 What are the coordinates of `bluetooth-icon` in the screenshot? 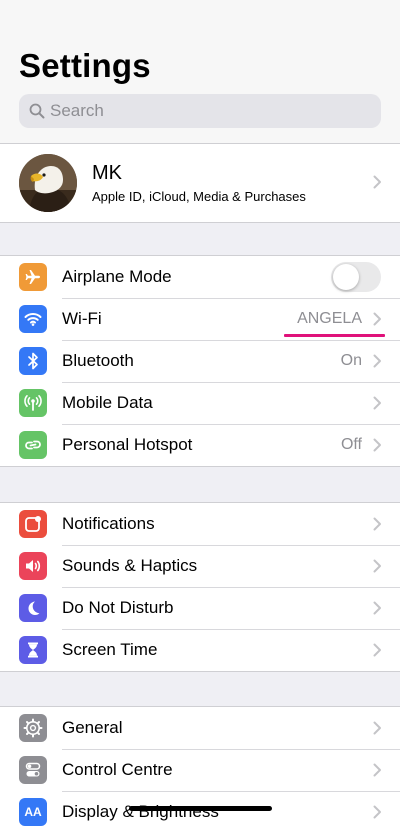 It's located at (33, 361).